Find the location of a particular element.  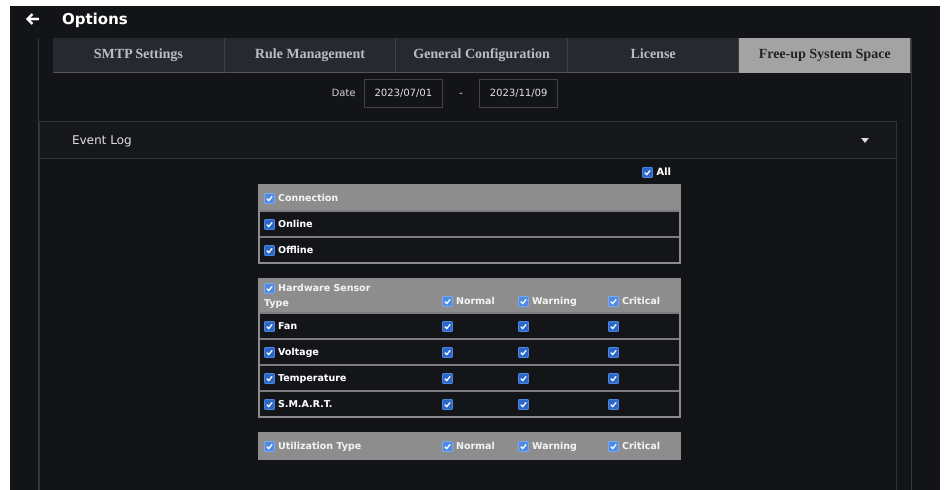

group-title: Utilization Type is located at coordinates (320, 446).